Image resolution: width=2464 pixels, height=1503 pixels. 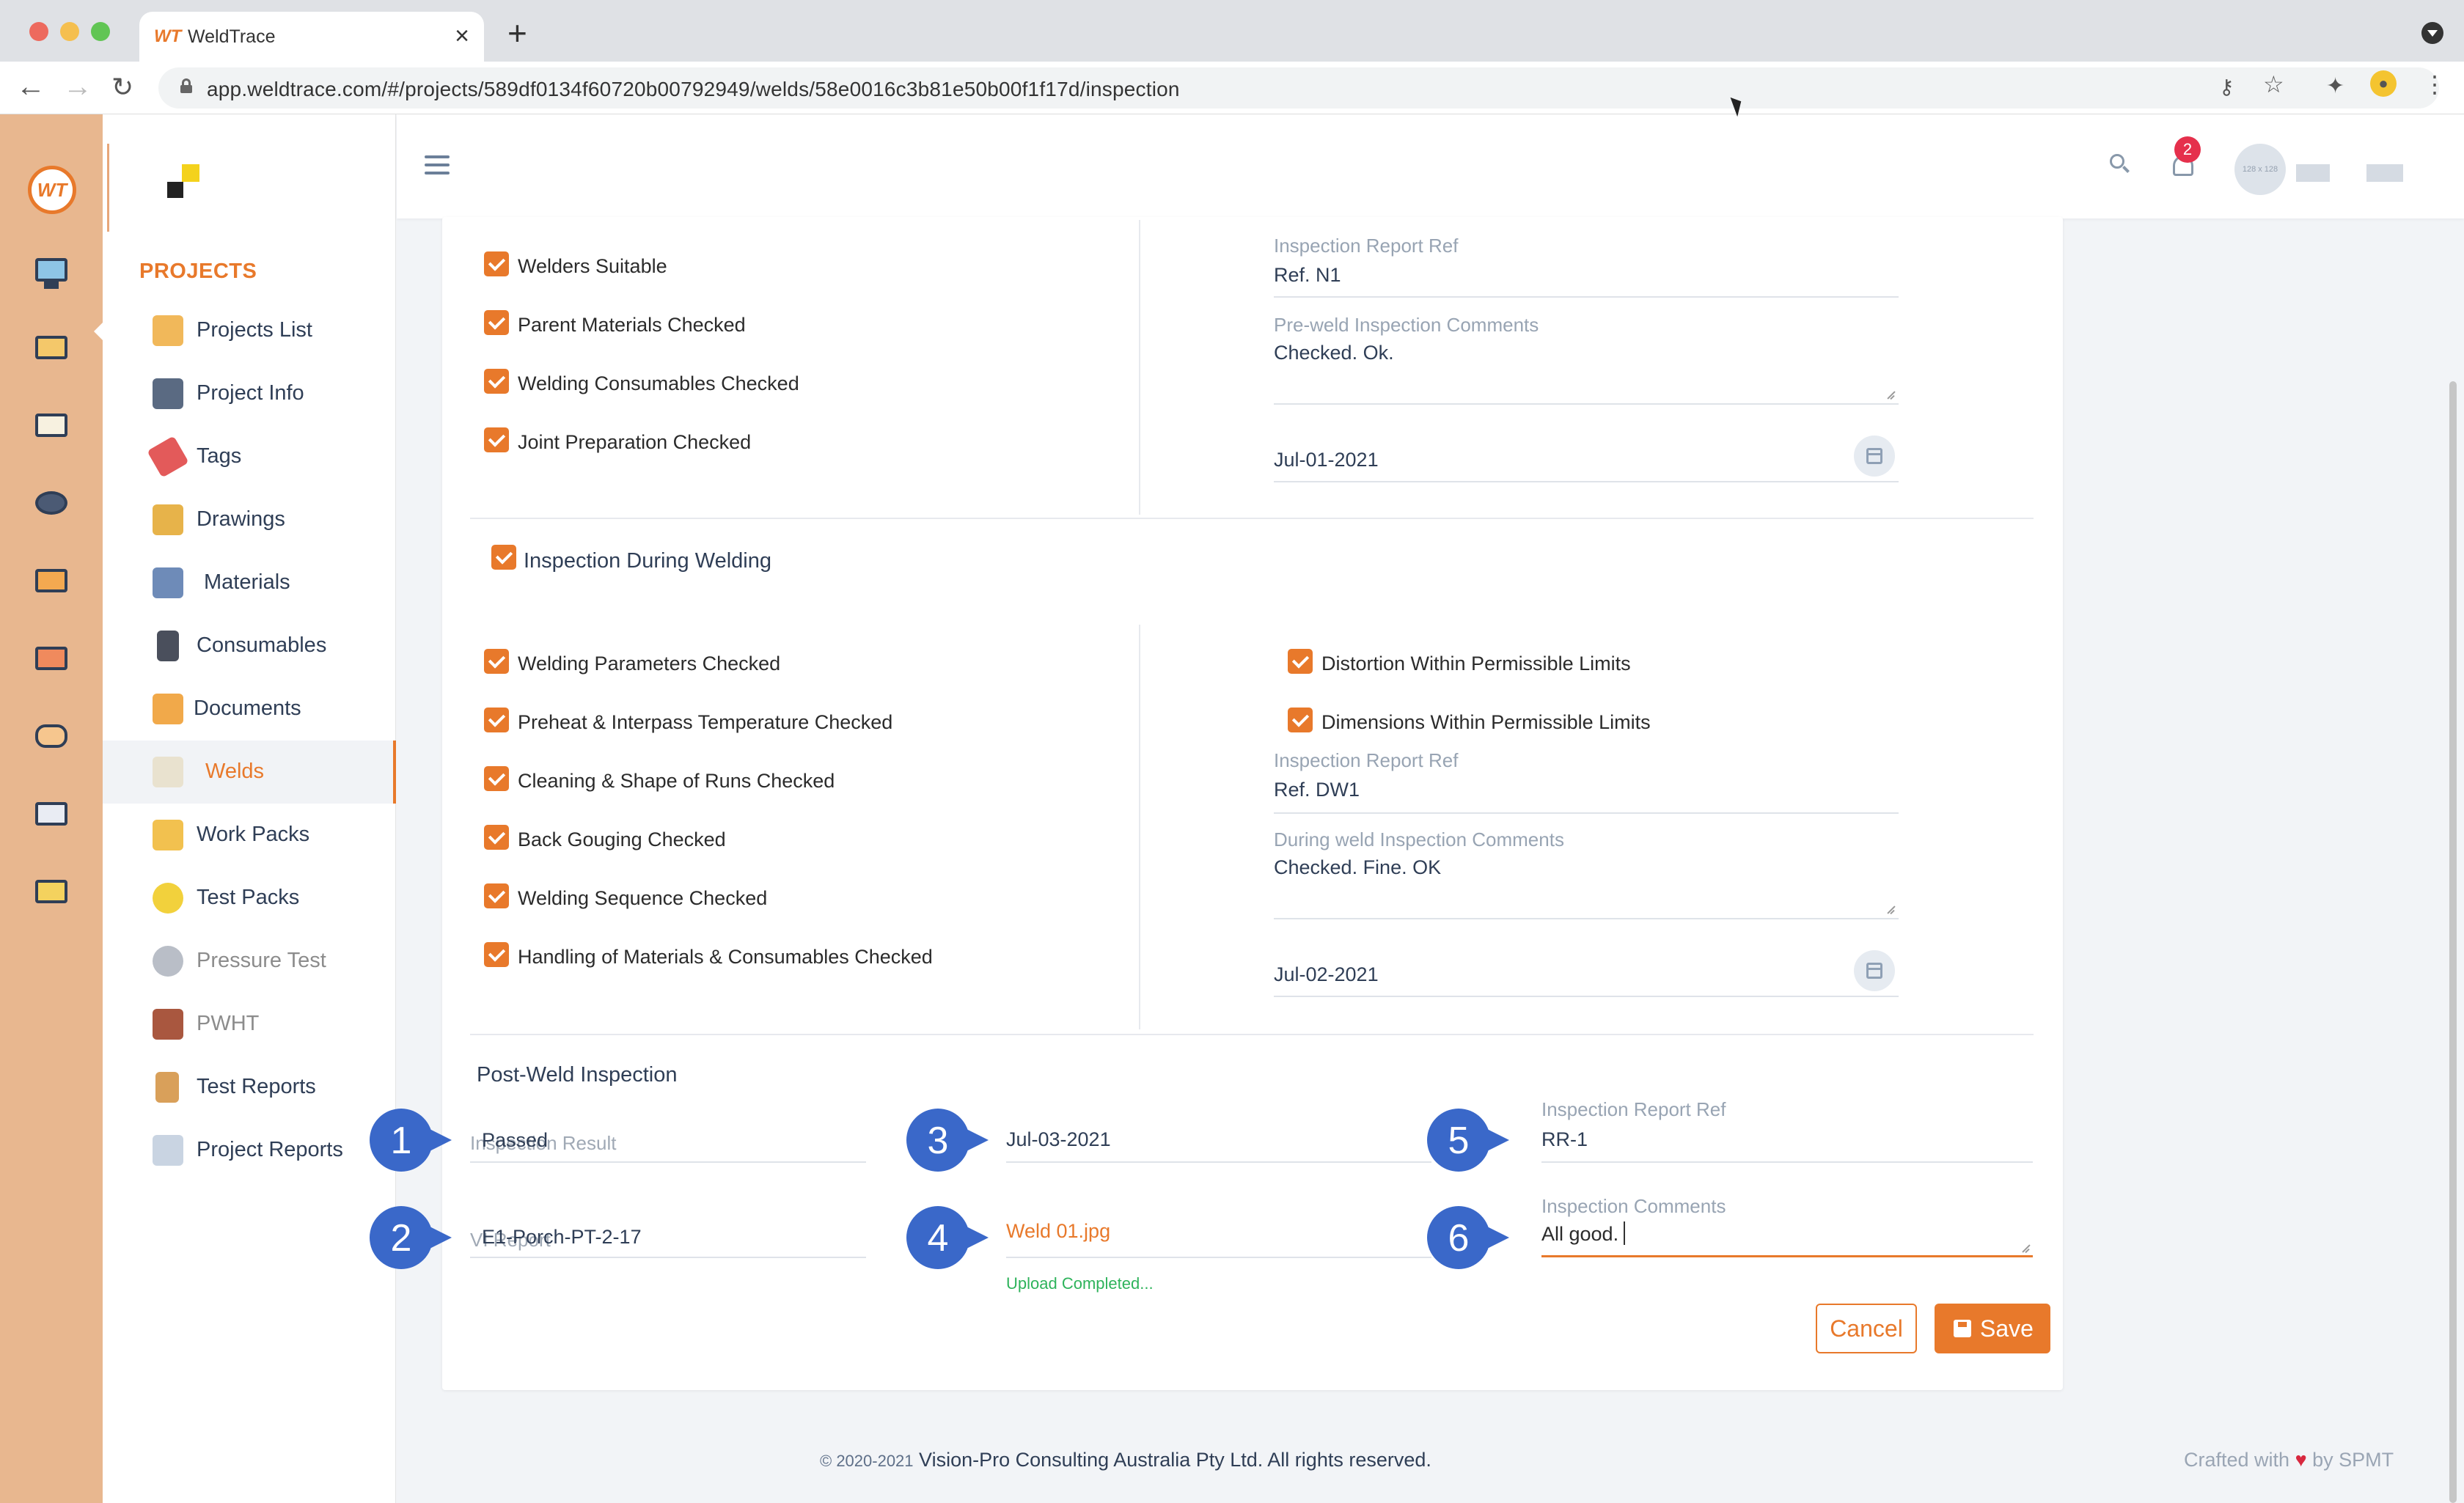 I want to click on save-button: Save, so click(x=1992, y=1328).